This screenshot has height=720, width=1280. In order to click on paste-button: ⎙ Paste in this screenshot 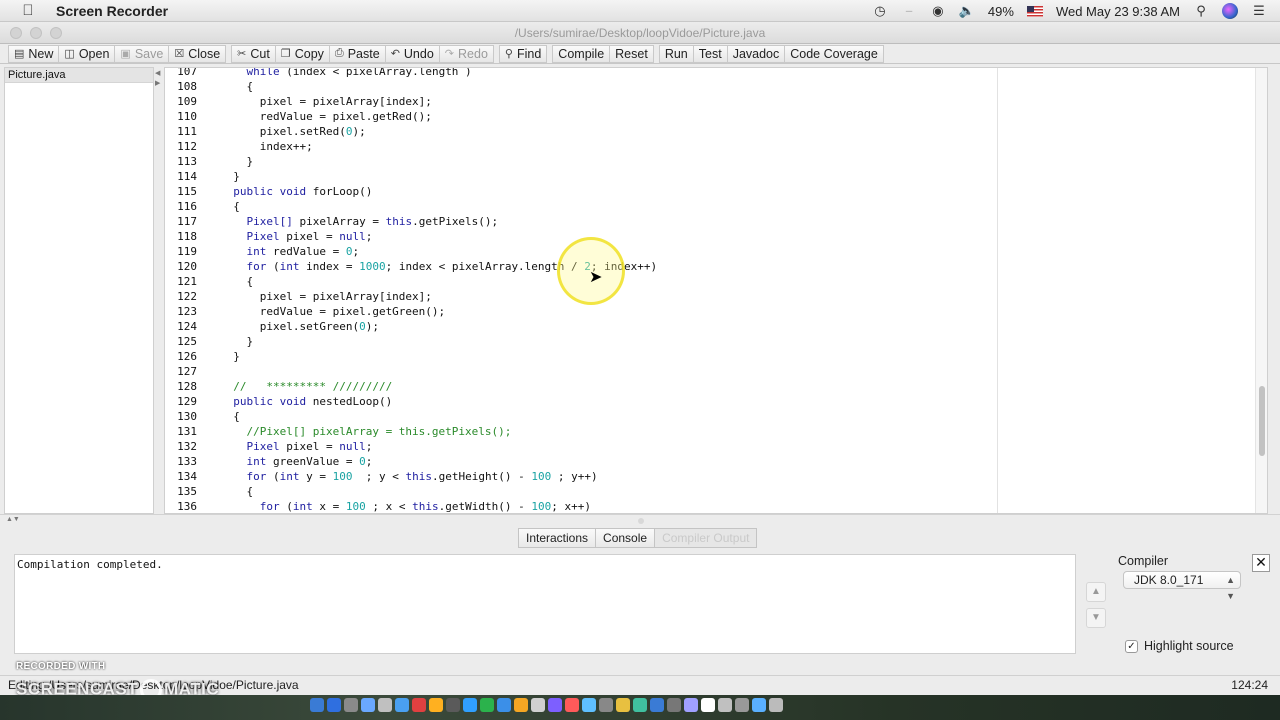, I will do `click(356, 53)`.